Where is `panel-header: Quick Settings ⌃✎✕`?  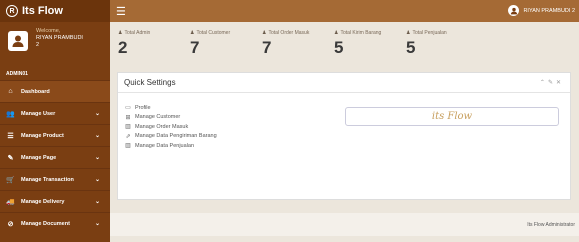 panel-header: Quick Settings ⌃✎✕ is located at coordinates (344, 83).